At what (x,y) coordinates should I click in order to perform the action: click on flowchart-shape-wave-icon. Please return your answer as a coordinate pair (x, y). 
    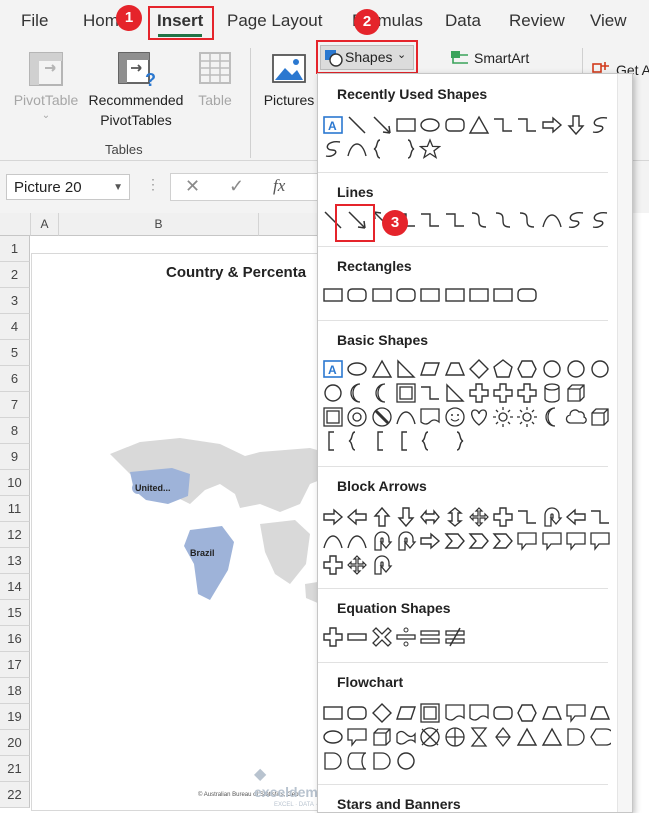
    Looking at the image, I should click on (406, 737).